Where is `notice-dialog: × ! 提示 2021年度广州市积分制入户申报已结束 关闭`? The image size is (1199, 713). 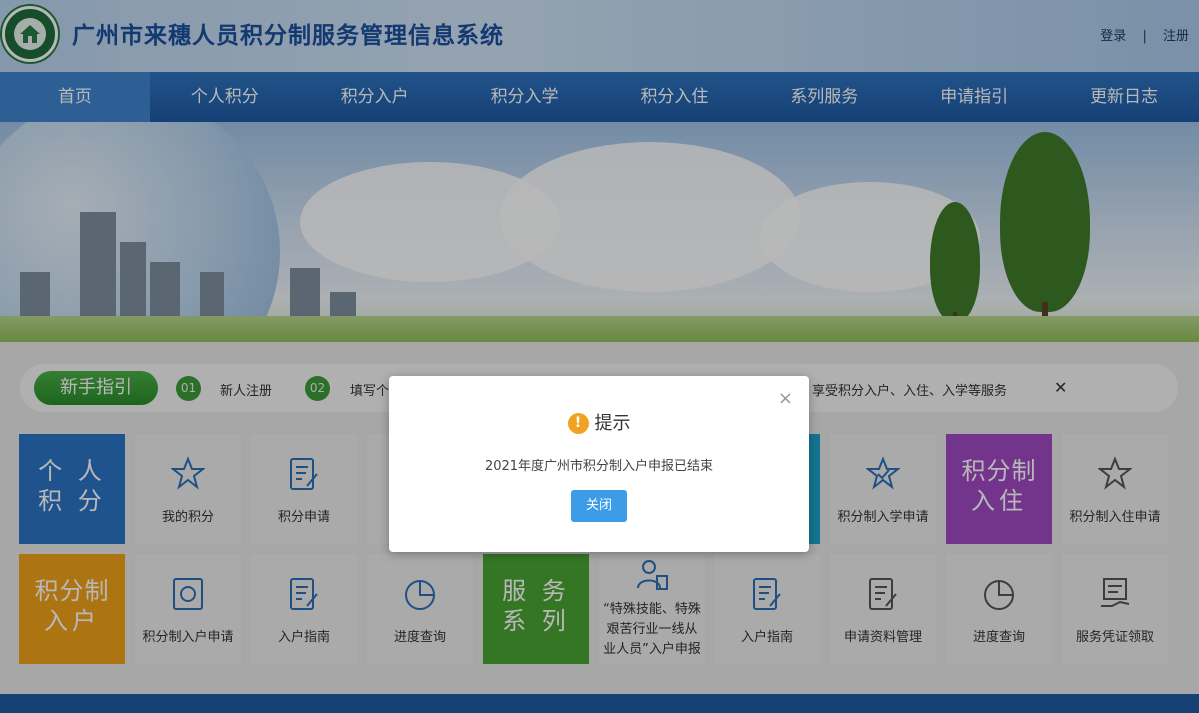 notice-dialog: × ! 提示 2021年度广州市积分制入户申报已结束 关闭 is located at coordinates (599, 464).